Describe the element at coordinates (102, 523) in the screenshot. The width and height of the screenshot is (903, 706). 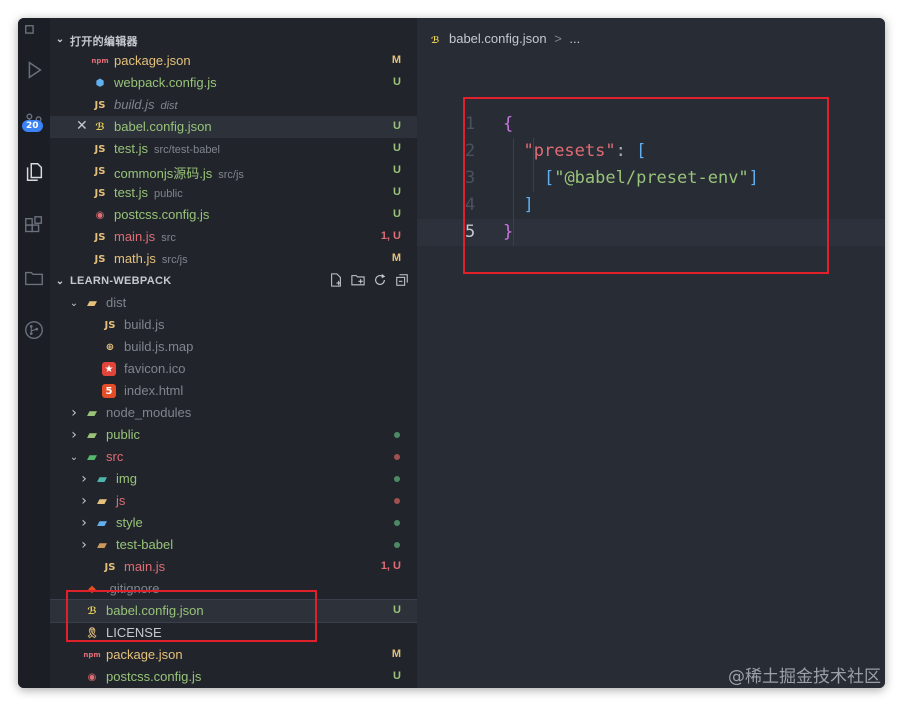
I see `folder-style-icon: ▰` at that location.